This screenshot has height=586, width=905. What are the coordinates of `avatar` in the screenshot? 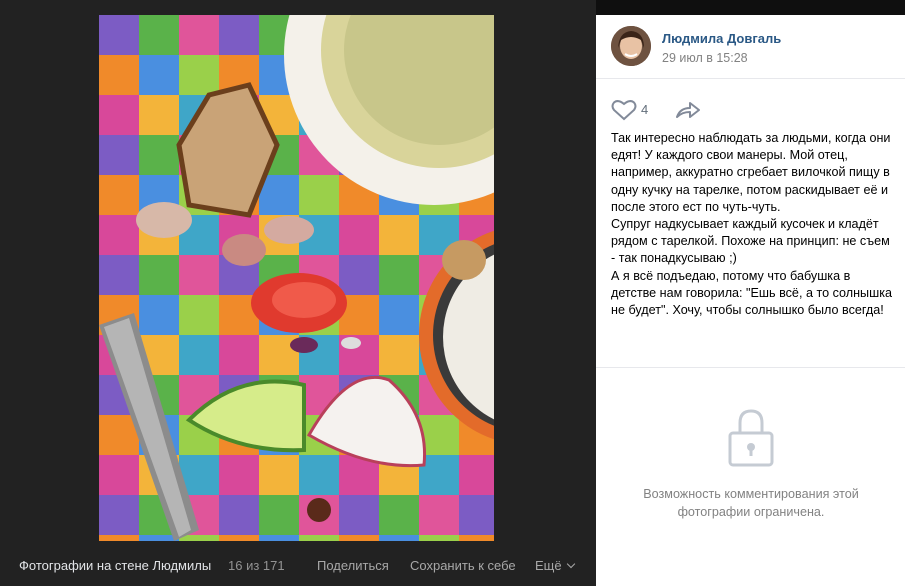 It's located at (631, 46).